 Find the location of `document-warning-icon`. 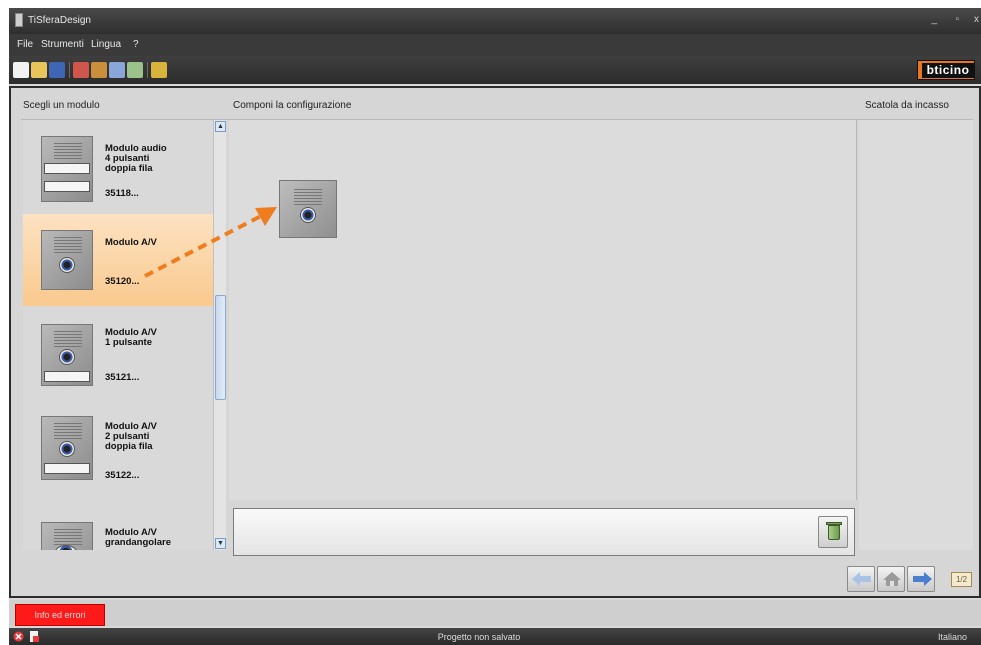

document-warning-icon is located at coordinates (34, 636).